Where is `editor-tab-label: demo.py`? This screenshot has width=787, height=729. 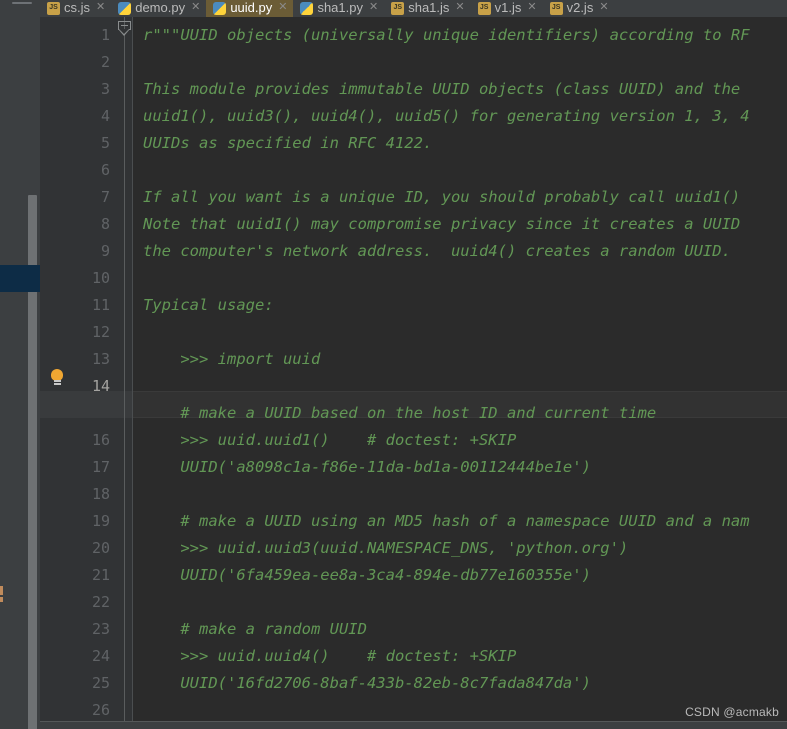
editor-tab-label: demo.py is located at coordinates (160, 7).